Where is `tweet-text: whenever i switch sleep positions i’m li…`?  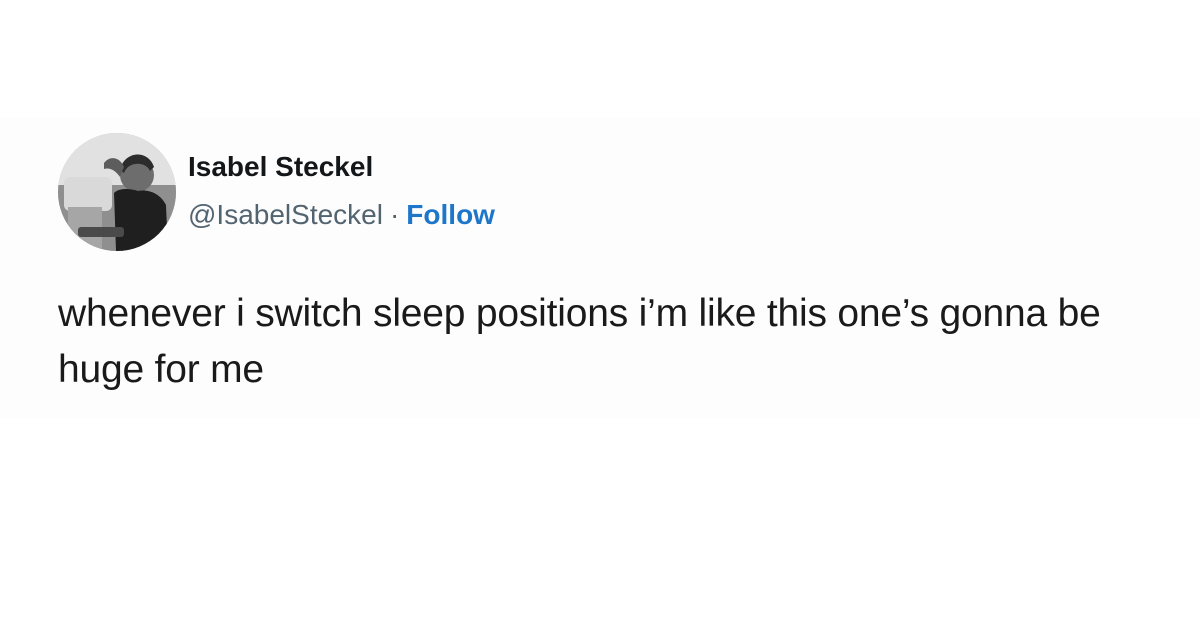
tweet-text: whenever i switch sleep positions i’m li… is located at coordinates (579, 341).